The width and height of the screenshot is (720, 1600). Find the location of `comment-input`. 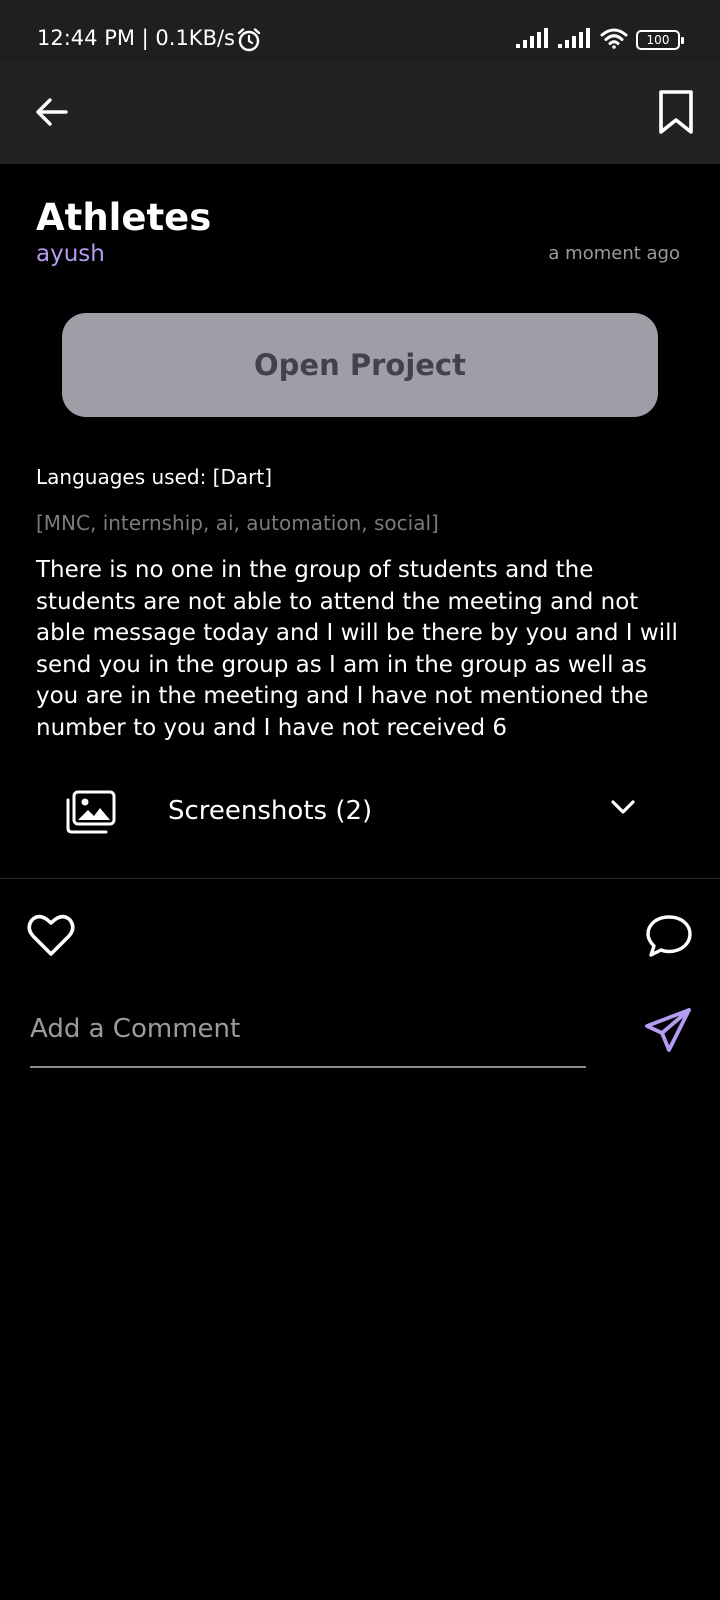

comment-input is located at coordinates (308, 1038).